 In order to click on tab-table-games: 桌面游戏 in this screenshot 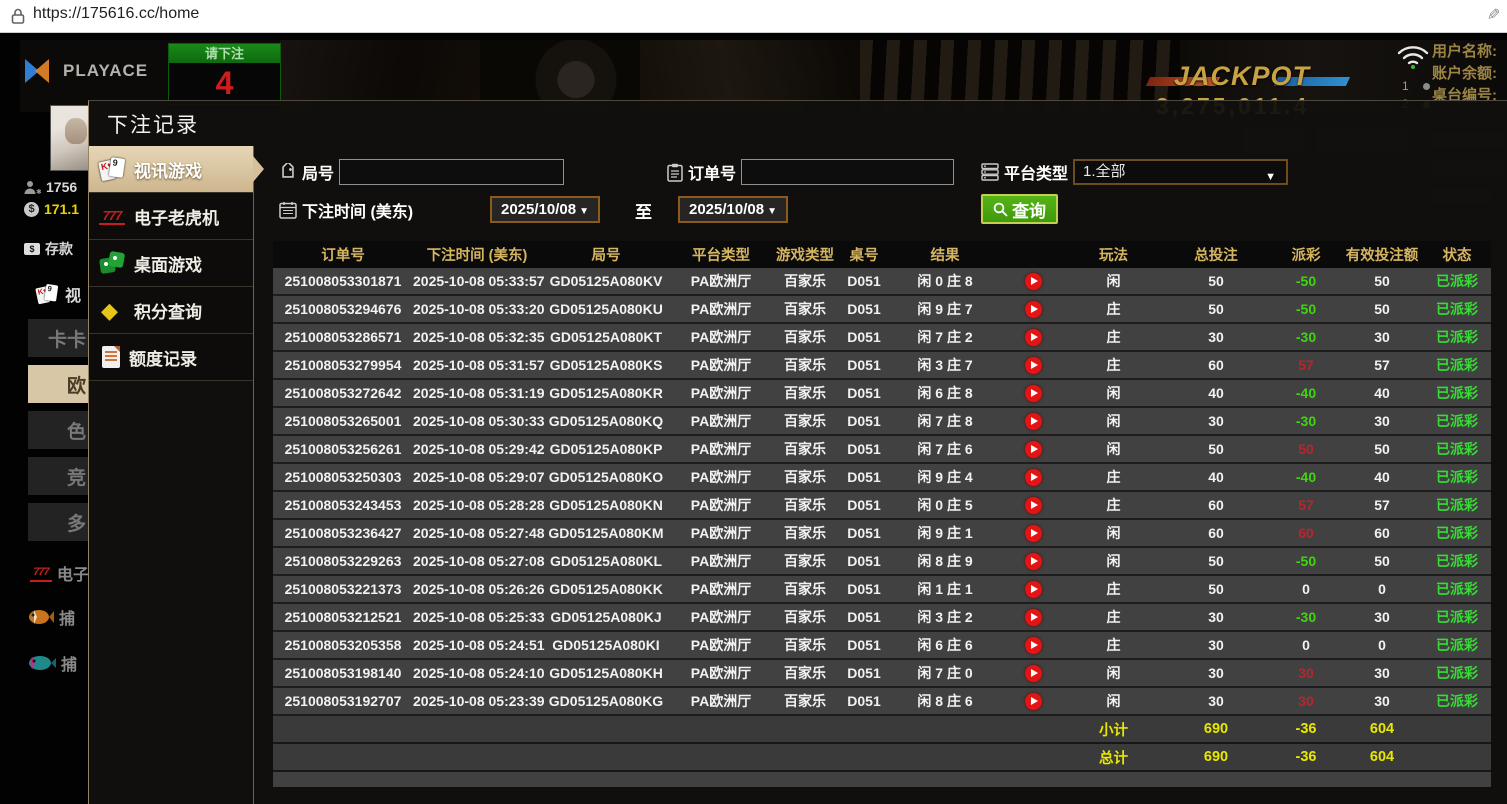, I will do `click(171, 263)`.